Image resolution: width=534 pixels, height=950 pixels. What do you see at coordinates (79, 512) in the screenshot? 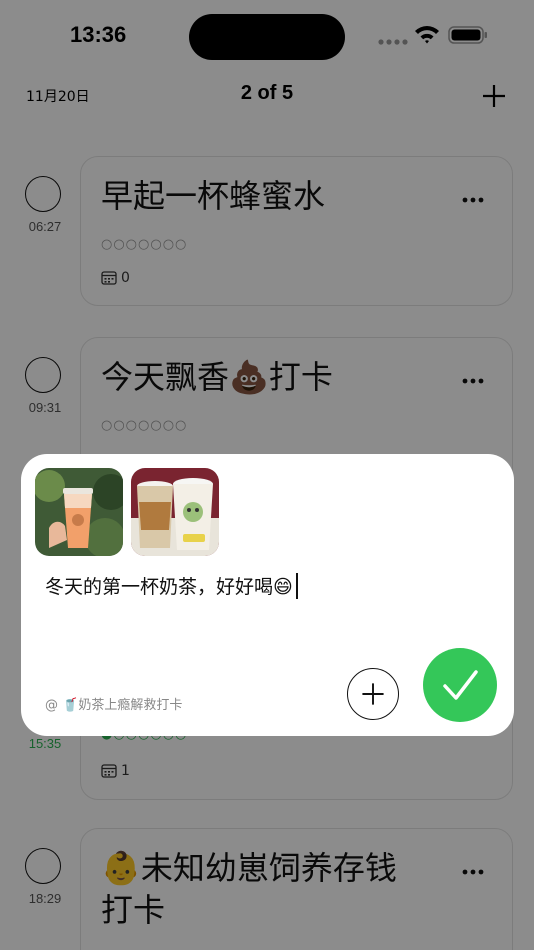
I see `attached-photo-milk-tea` at bounding box center [79, 512].